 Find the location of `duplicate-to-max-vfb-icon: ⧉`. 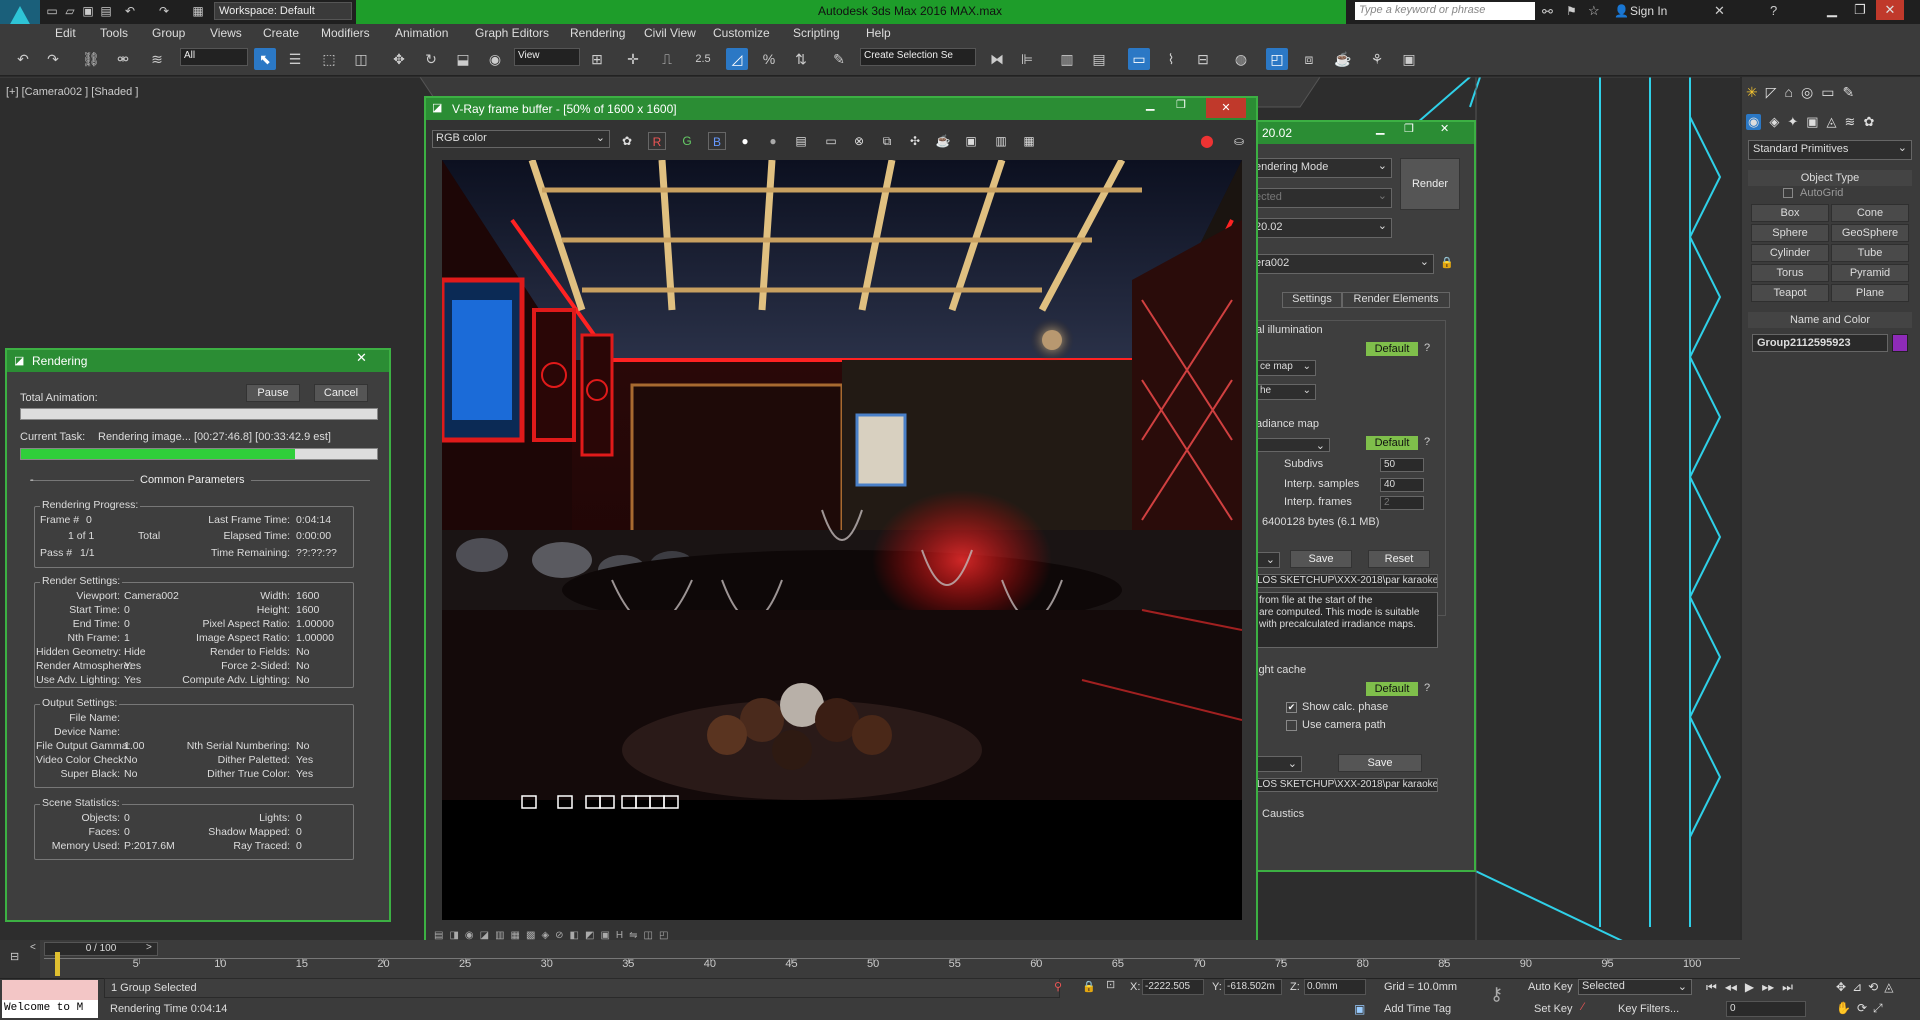

duplicate-to-max-vfb-icon: ⧉ is located at coordinates (887, 141).